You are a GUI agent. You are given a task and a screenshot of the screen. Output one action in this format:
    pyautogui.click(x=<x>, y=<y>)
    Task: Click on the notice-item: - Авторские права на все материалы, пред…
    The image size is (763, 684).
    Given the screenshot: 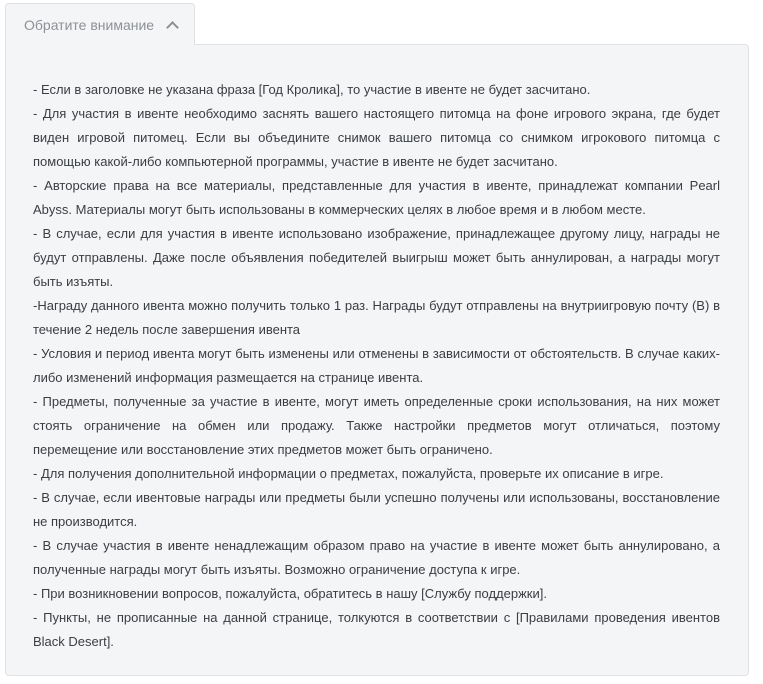 What is the action you would take?
    pyautogui.click(x=376, y=197)
    